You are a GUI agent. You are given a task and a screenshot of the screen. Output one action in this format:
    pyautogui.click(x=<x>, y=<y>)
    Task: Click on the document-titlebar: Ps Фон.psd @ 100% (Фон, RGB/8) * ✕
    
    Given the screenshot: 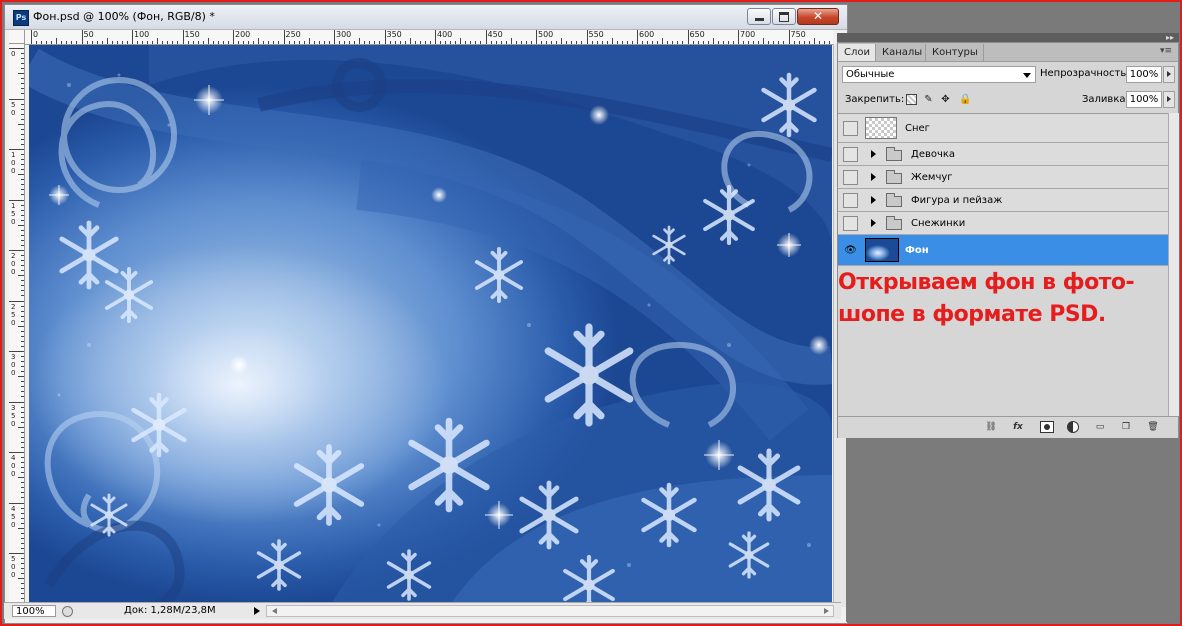 What is the action you would take?
    pyautogui.click(x=426, y=17)
    